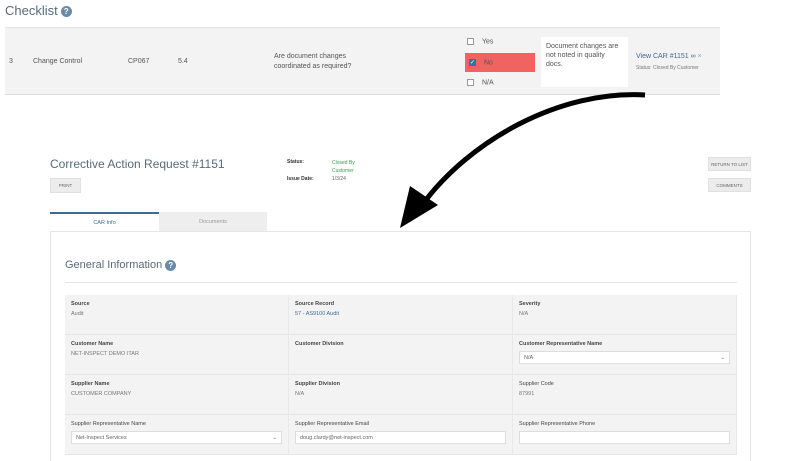 This screenshot has width=800, height=461. What do you see at coordinates (401, 282) in the screenshot?
I see `divider` at bounding box center [401, 282].